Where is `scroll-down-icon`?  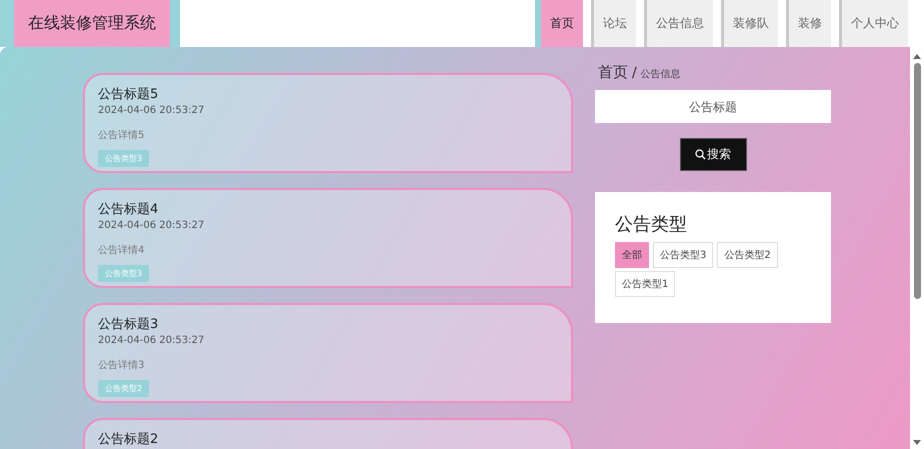
scroll-down-icon is located at coordinates (917, 443).